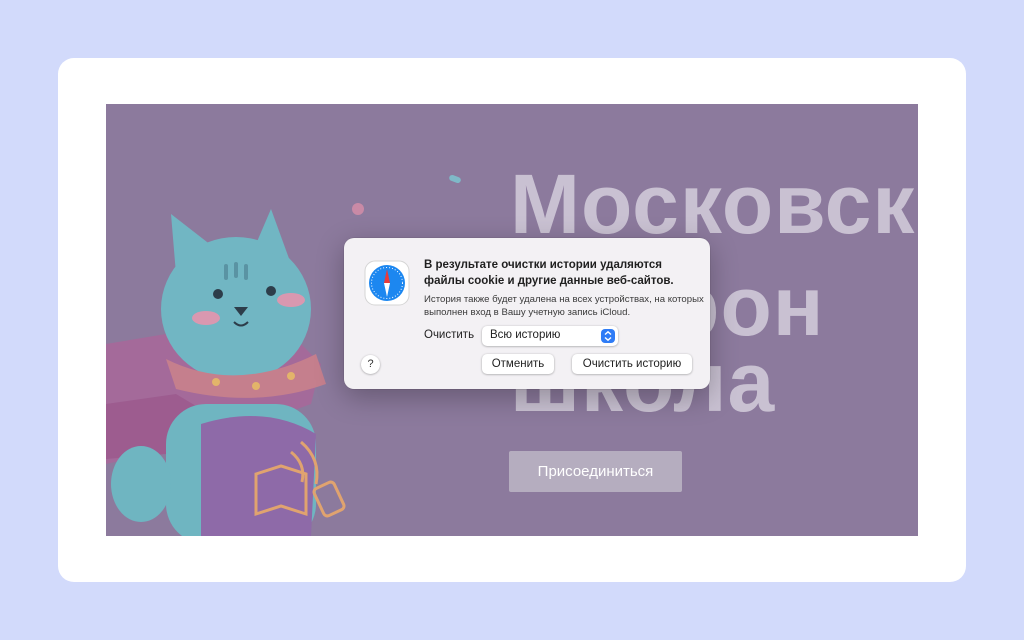 This screenshot has width=1024, height=640. What do you see at coordinates (608, 336) in the screenshot?
I see `updown-chevron-icon` at bounding box center [608, 336].